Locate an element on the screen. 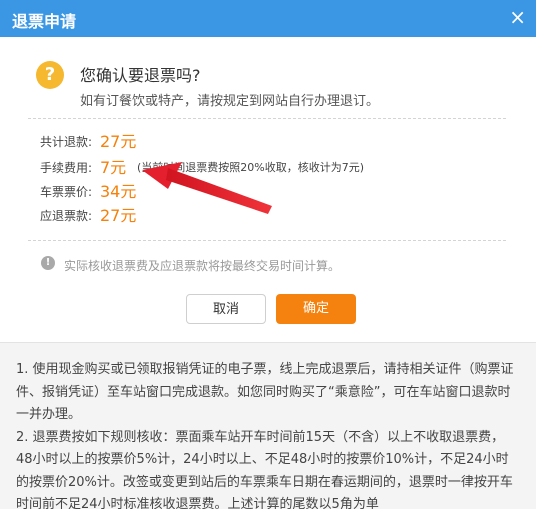 Image resolution: width=536 pixels, height=509 pixels. confirm-subtext: 如有订餐饮或特产，请按规定到网站自行办理退订。 is located at coordinates (229, 99).